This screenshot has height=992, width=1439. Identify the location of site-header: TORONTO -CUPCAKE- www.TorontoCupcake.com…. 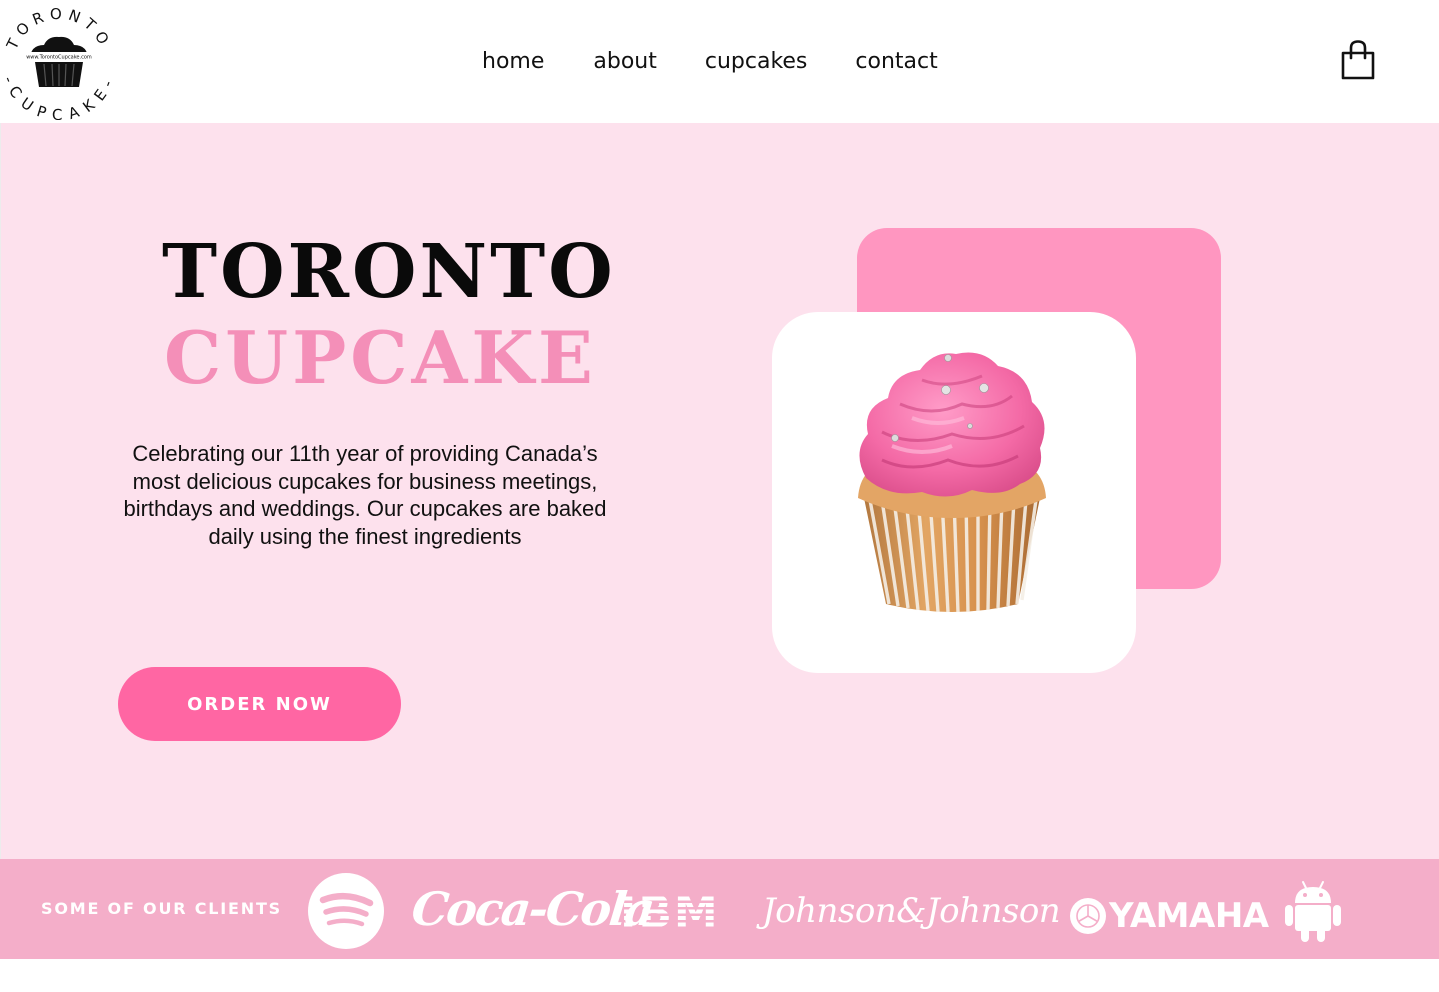
(719, 62).